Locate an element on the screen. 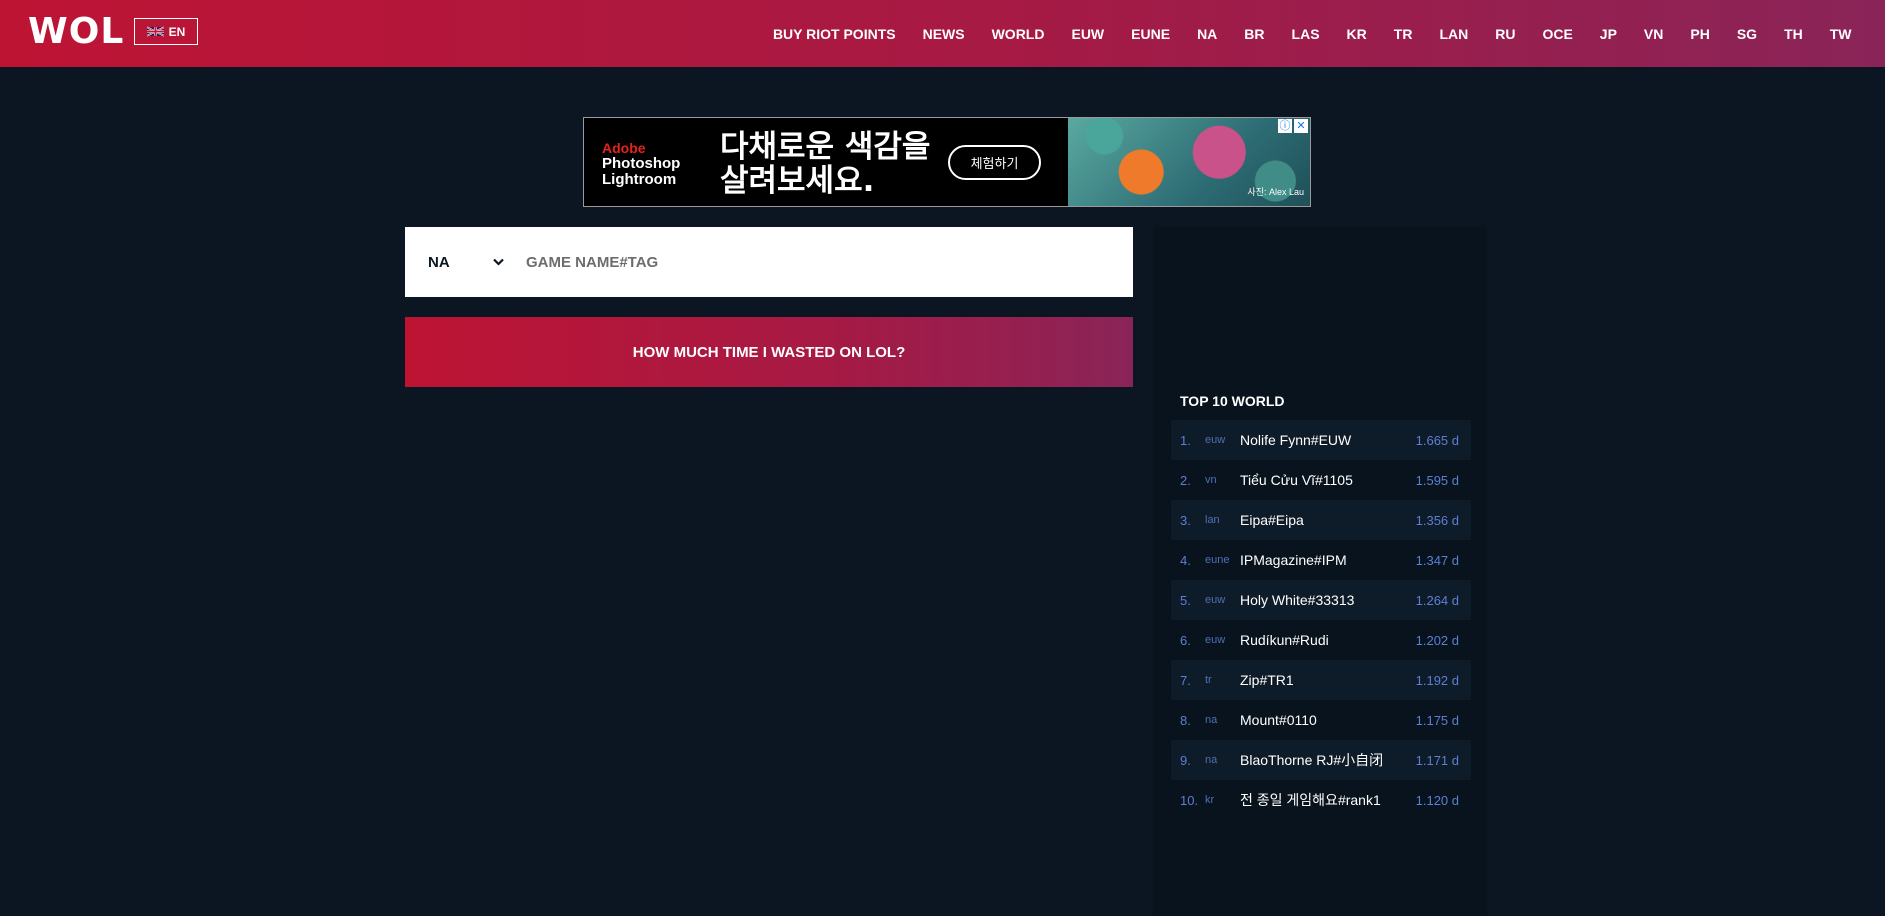 This screenshot has width=1885, height=916. rank-region: eune is located at coordinates (1217, 560).